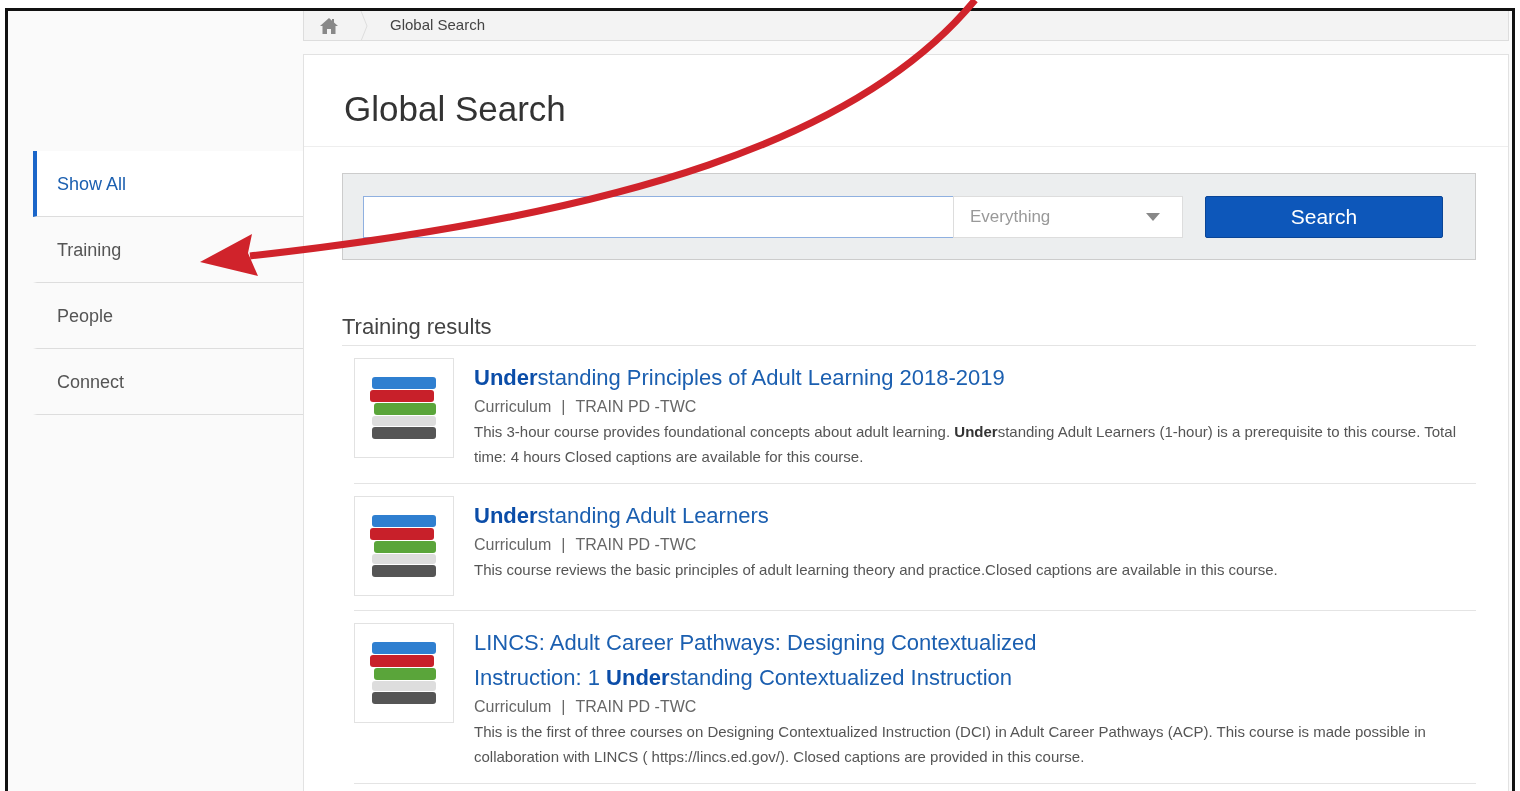 This screenshot has width=1520, height=791. What do you see at coordinates (794, 660) in the screenshot?
I see `result-title: LINCS: Adult Career Pathways: Designing Contextualized Instruction: 1 Understanding Contextualized Instruction` at bounding box center [794, 660].